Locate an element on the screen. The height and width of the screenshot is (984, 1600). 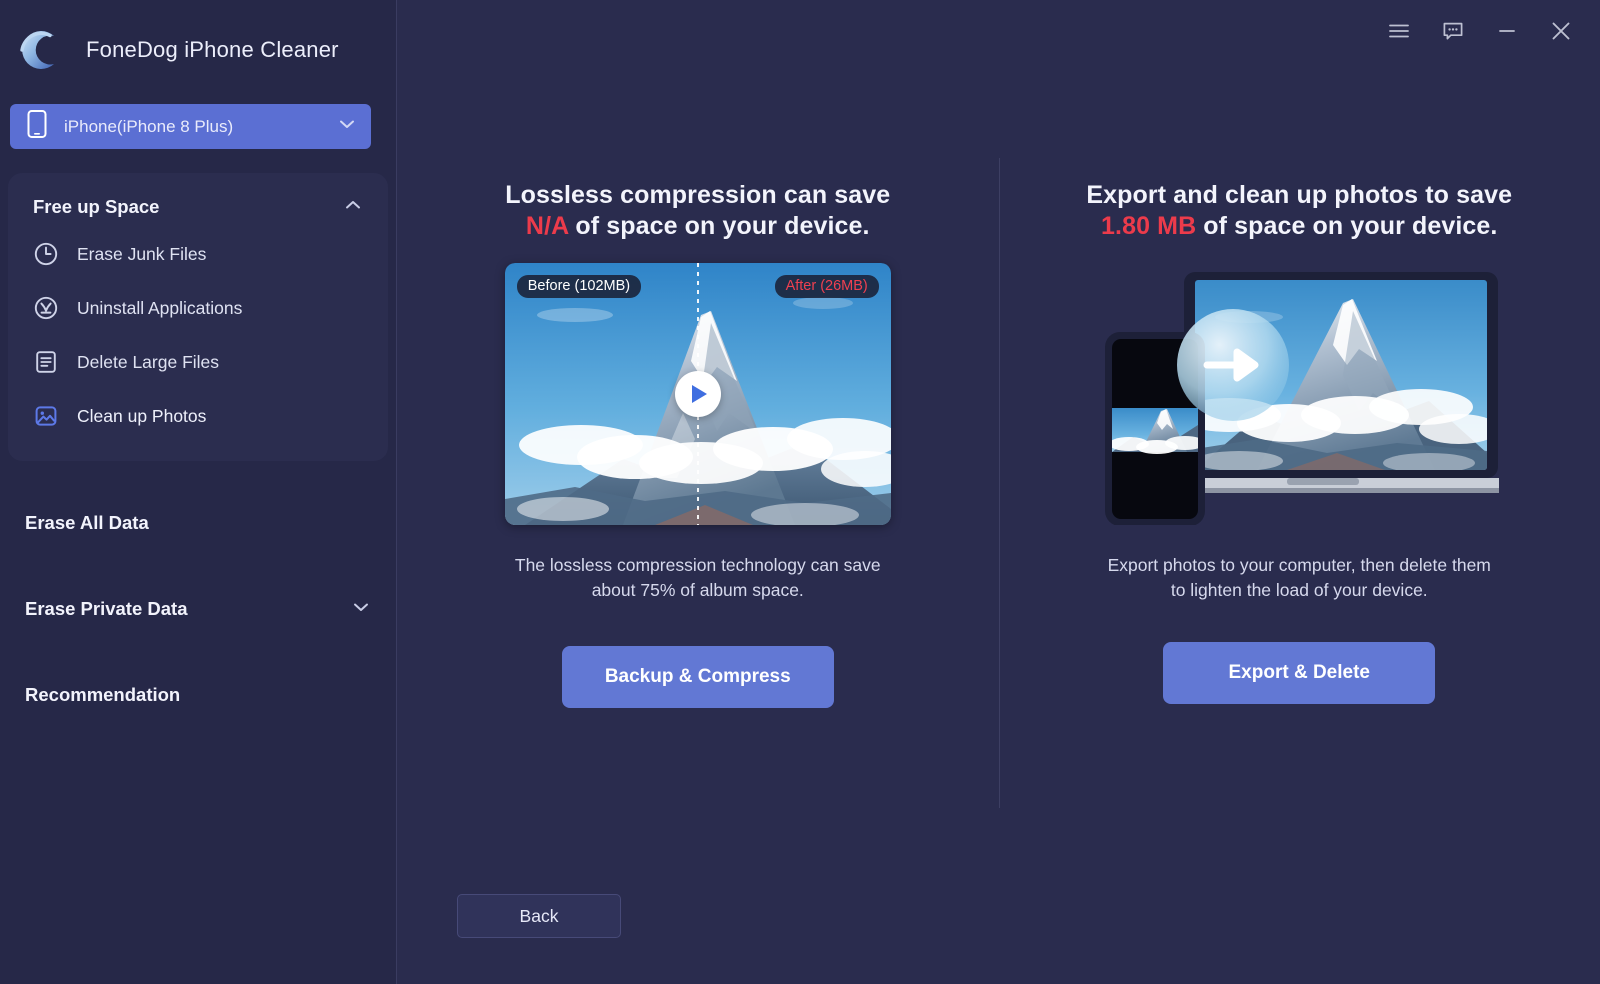
device-selector-value: iPhone(iPhone 8 Plus) is located at coordinates (149, 126).